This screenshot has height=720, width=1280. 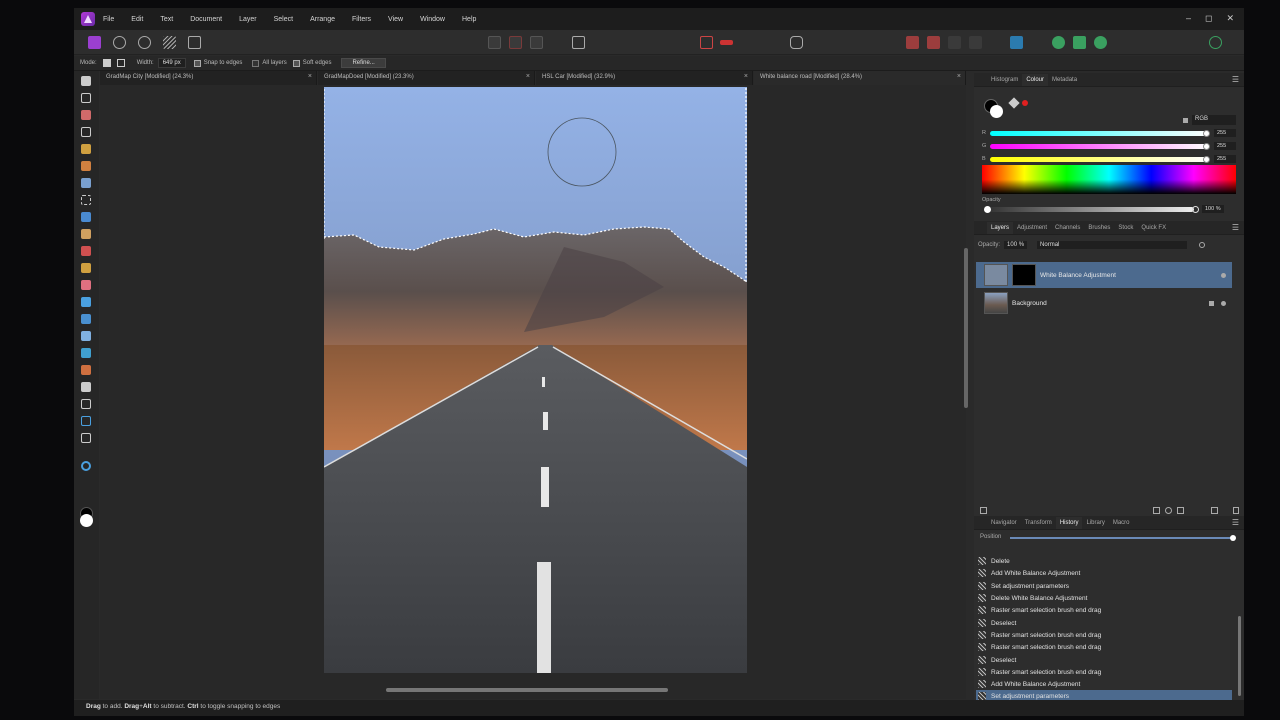 What do you see at coordinates (86, 387) in the screenshot?
I see `pen-tool-icon` at bounding box center [86, 387].